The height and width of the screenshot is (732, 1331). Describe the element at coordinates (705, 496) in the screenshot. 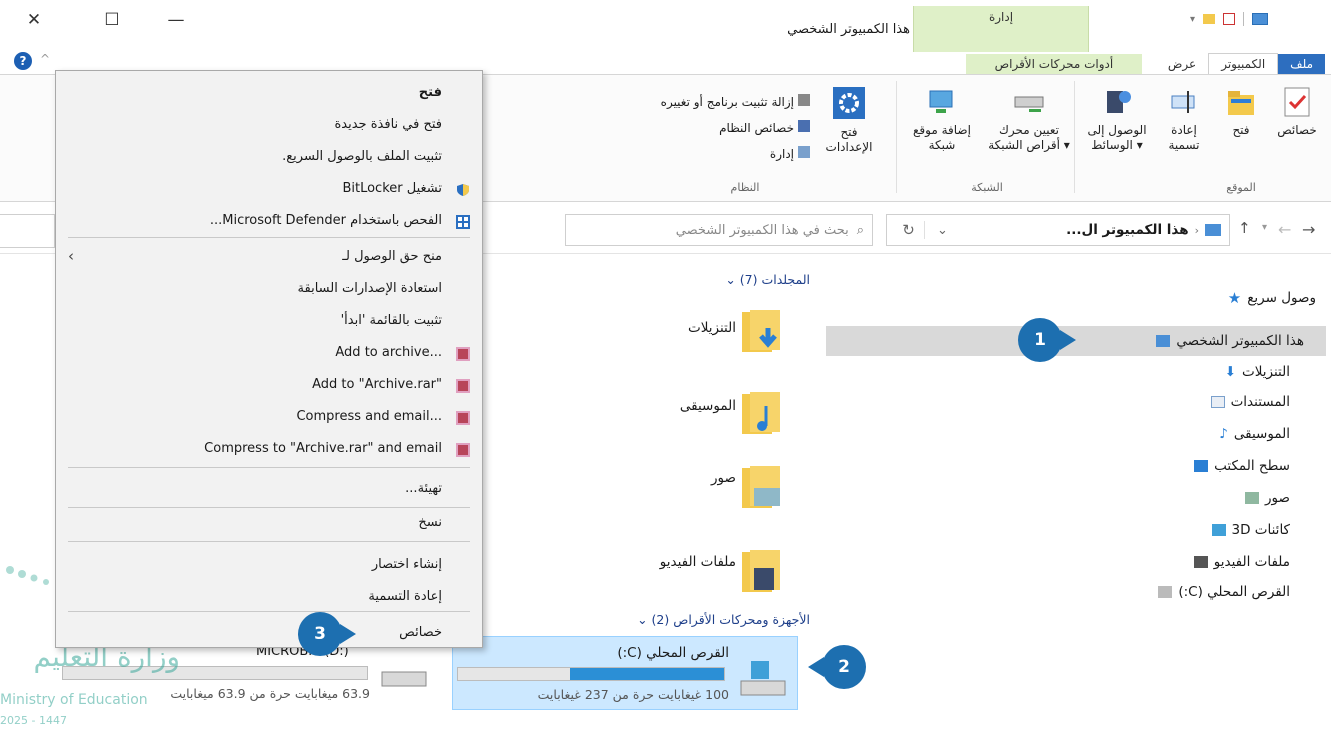

I see `folder-item: صور` at that location.